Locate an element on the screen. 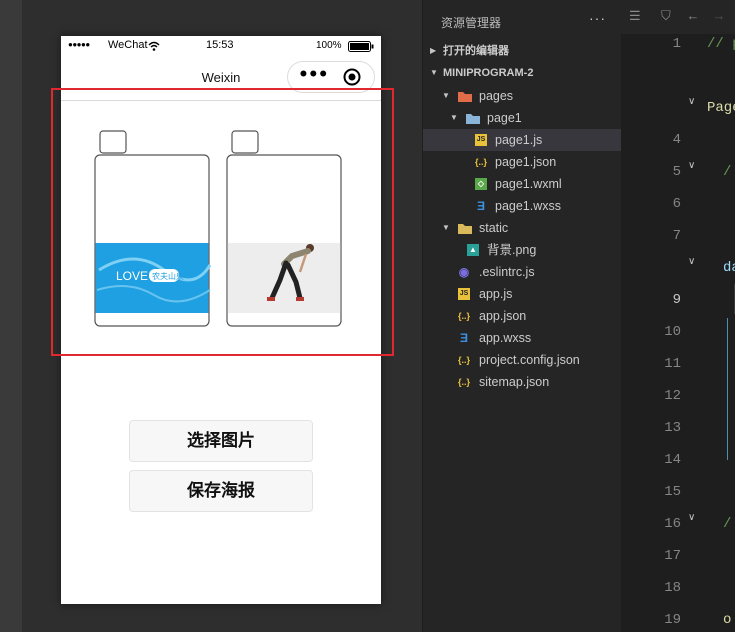  list-icon: ☰ is located at coordinates (635, 16).